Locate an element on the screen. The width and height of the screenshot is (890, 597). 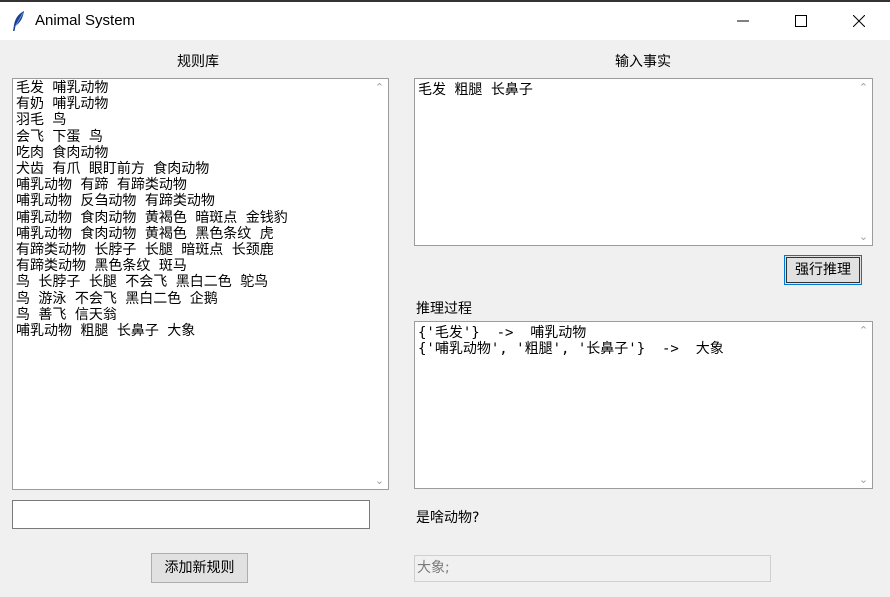
minimize-button is located at coordinates (743, 21).